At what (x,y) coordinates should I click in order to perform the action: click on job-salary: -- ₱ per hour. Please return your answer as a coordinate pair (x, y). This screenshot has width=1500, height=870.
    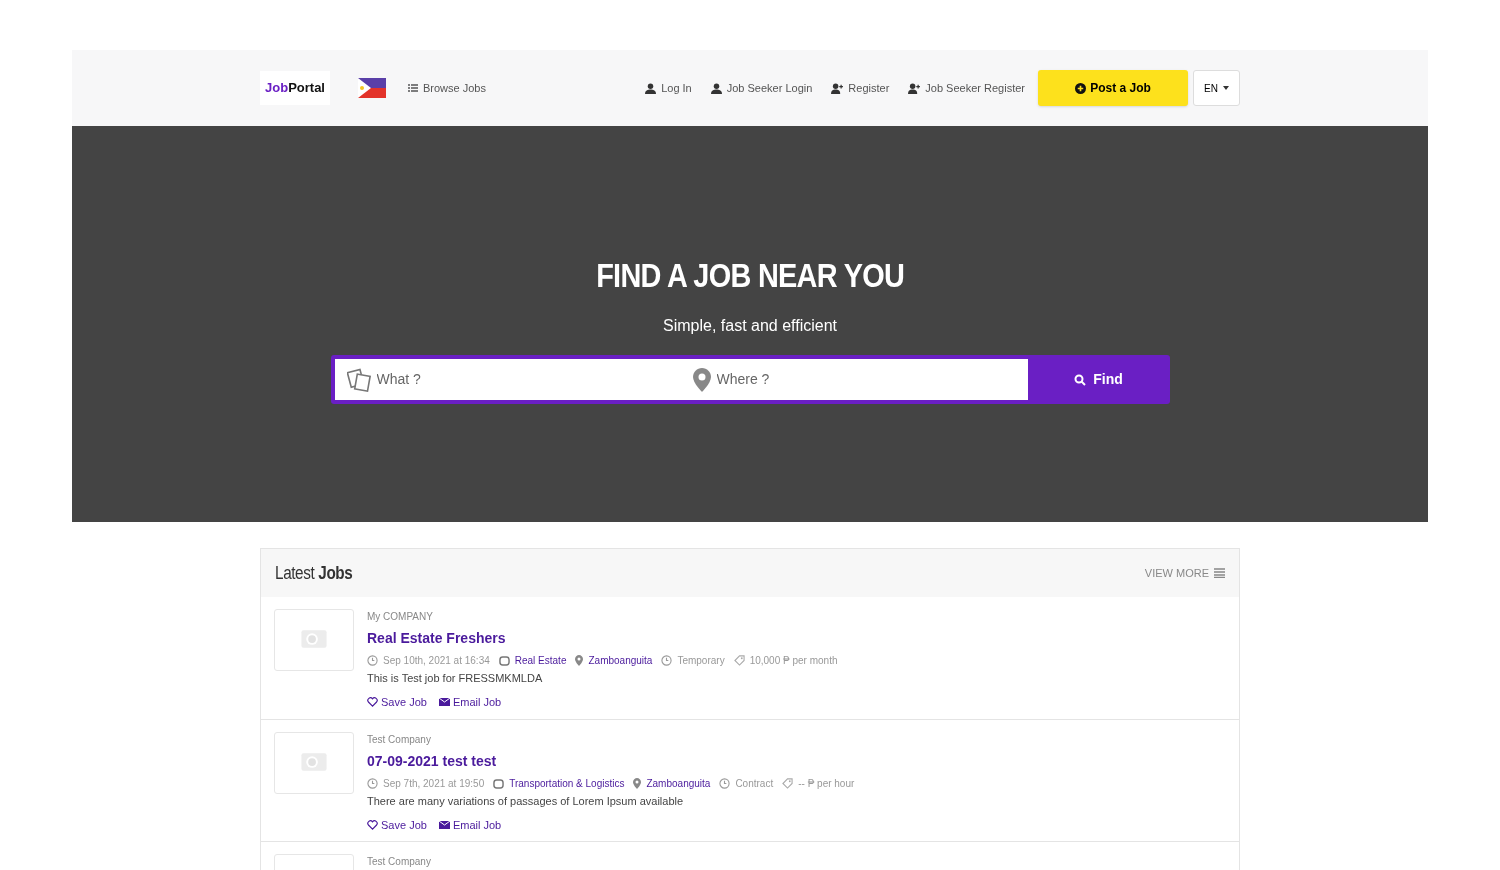
    Looking at the image, I should click on (826, 784).